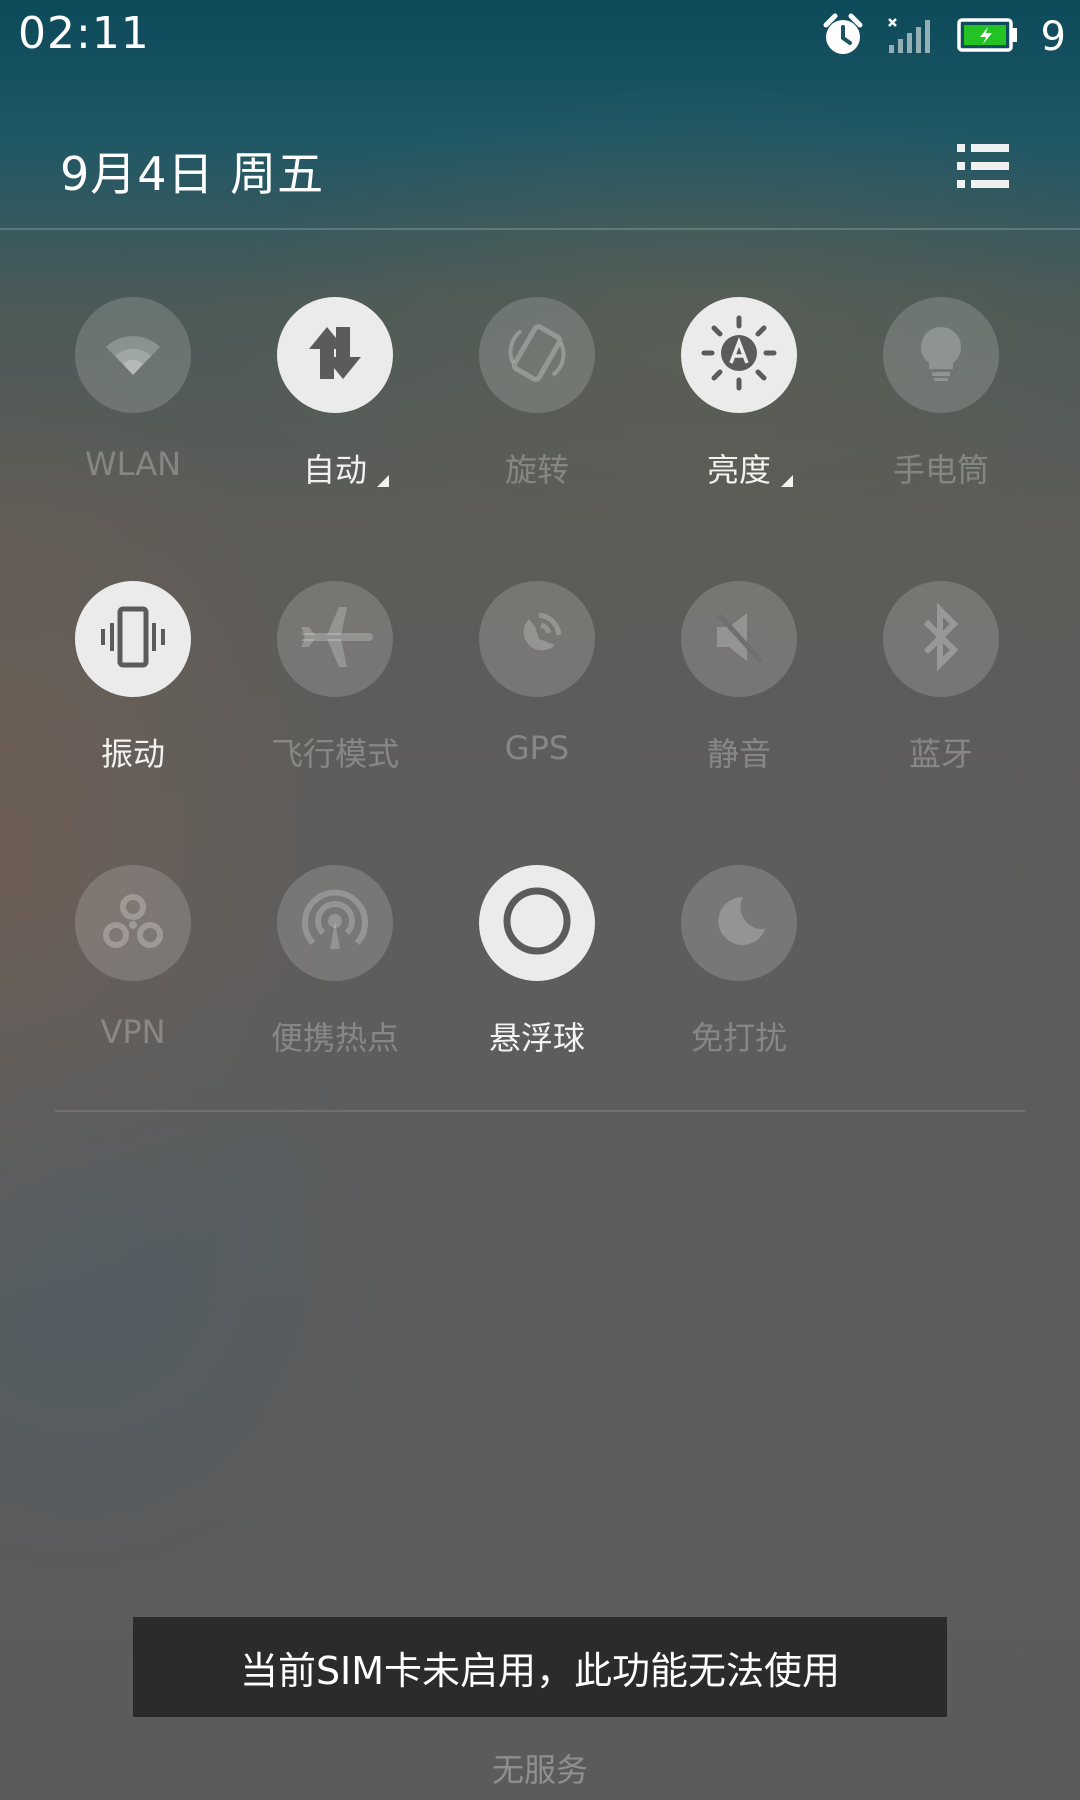 The width and height of the screenshot is (1080, 1800). Describe the element at coordinates (536, 1038) in the screenshot. I see `toggle-label: 悬浮球` at that location.